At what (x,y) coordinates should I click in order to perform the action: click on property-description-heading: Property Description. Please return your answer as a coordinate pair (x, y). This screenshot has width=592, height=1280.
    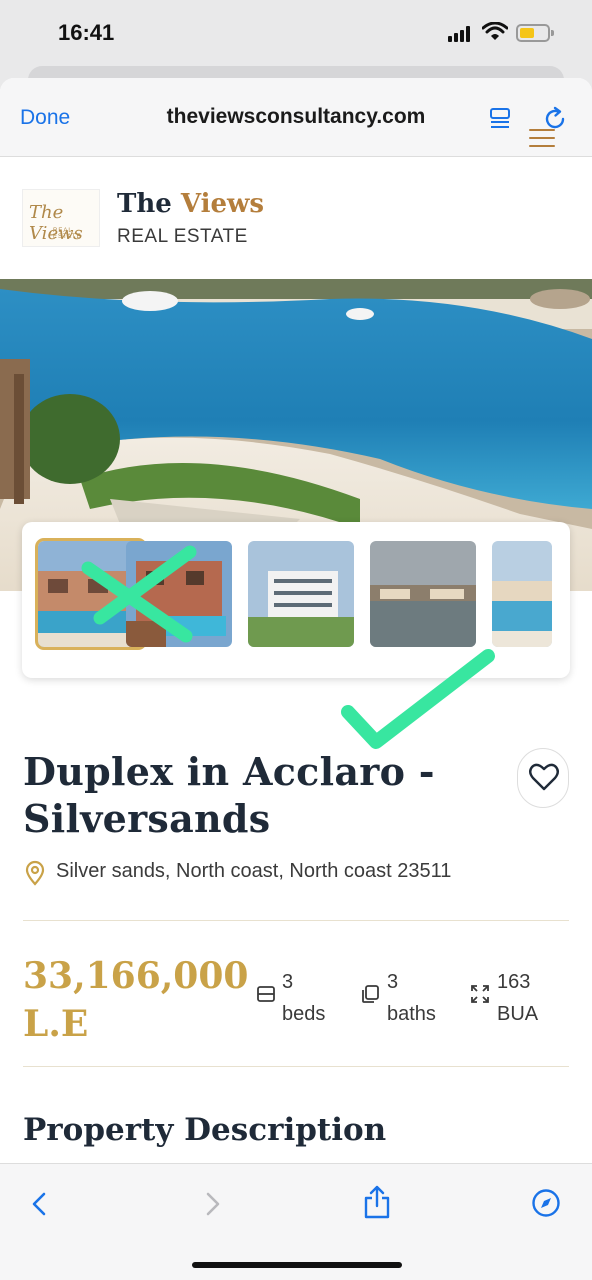
    Looking at the image, I should click on (205, 1130).